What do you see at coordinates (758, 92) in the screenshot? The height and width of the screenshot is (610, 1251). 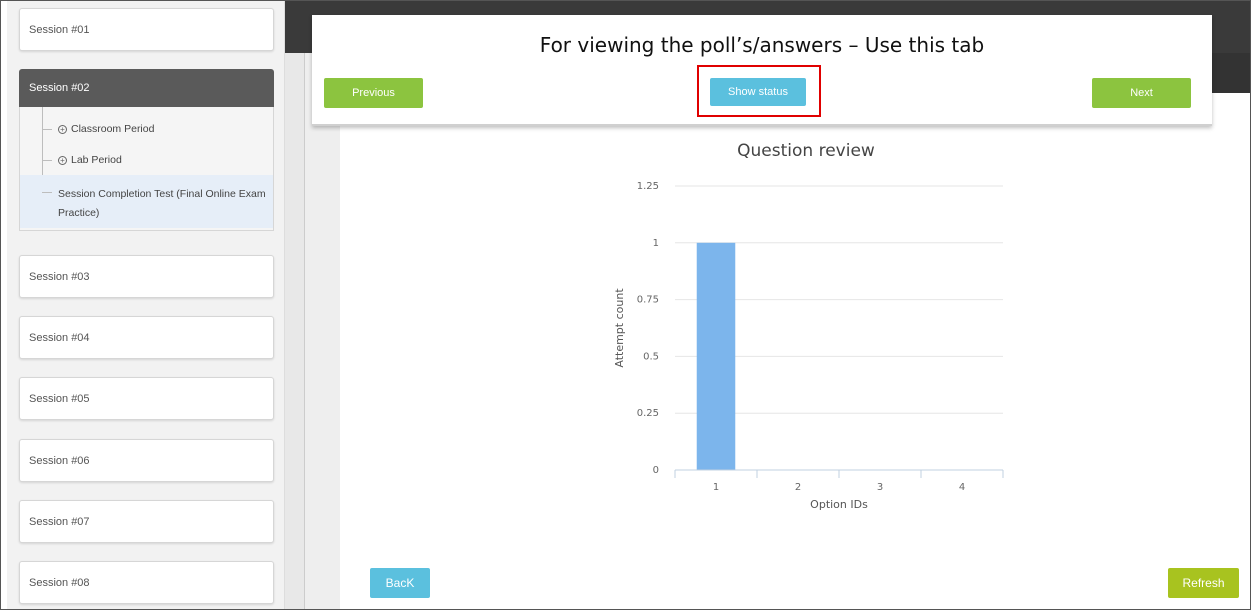 I see `show-status-button: Show status` at bounding box center [758, 92].